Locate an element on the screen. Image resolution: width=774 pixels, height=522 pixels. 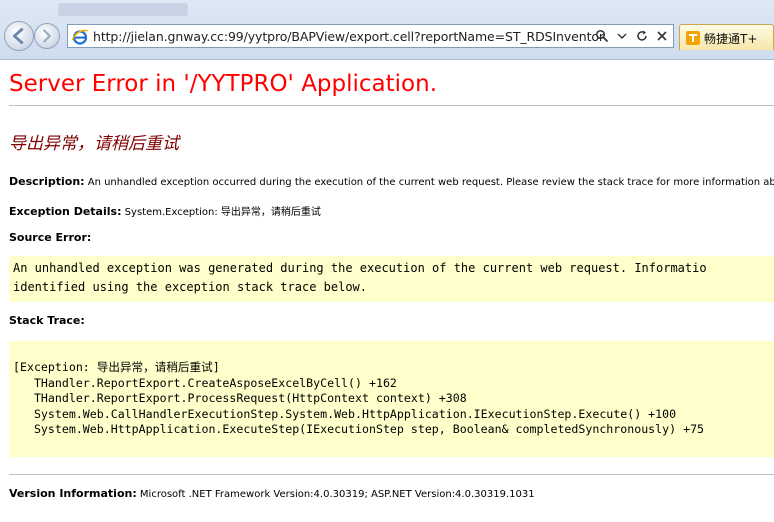
error-message: 导出异常，请稍后重试 is located at coordinates (94, 144).